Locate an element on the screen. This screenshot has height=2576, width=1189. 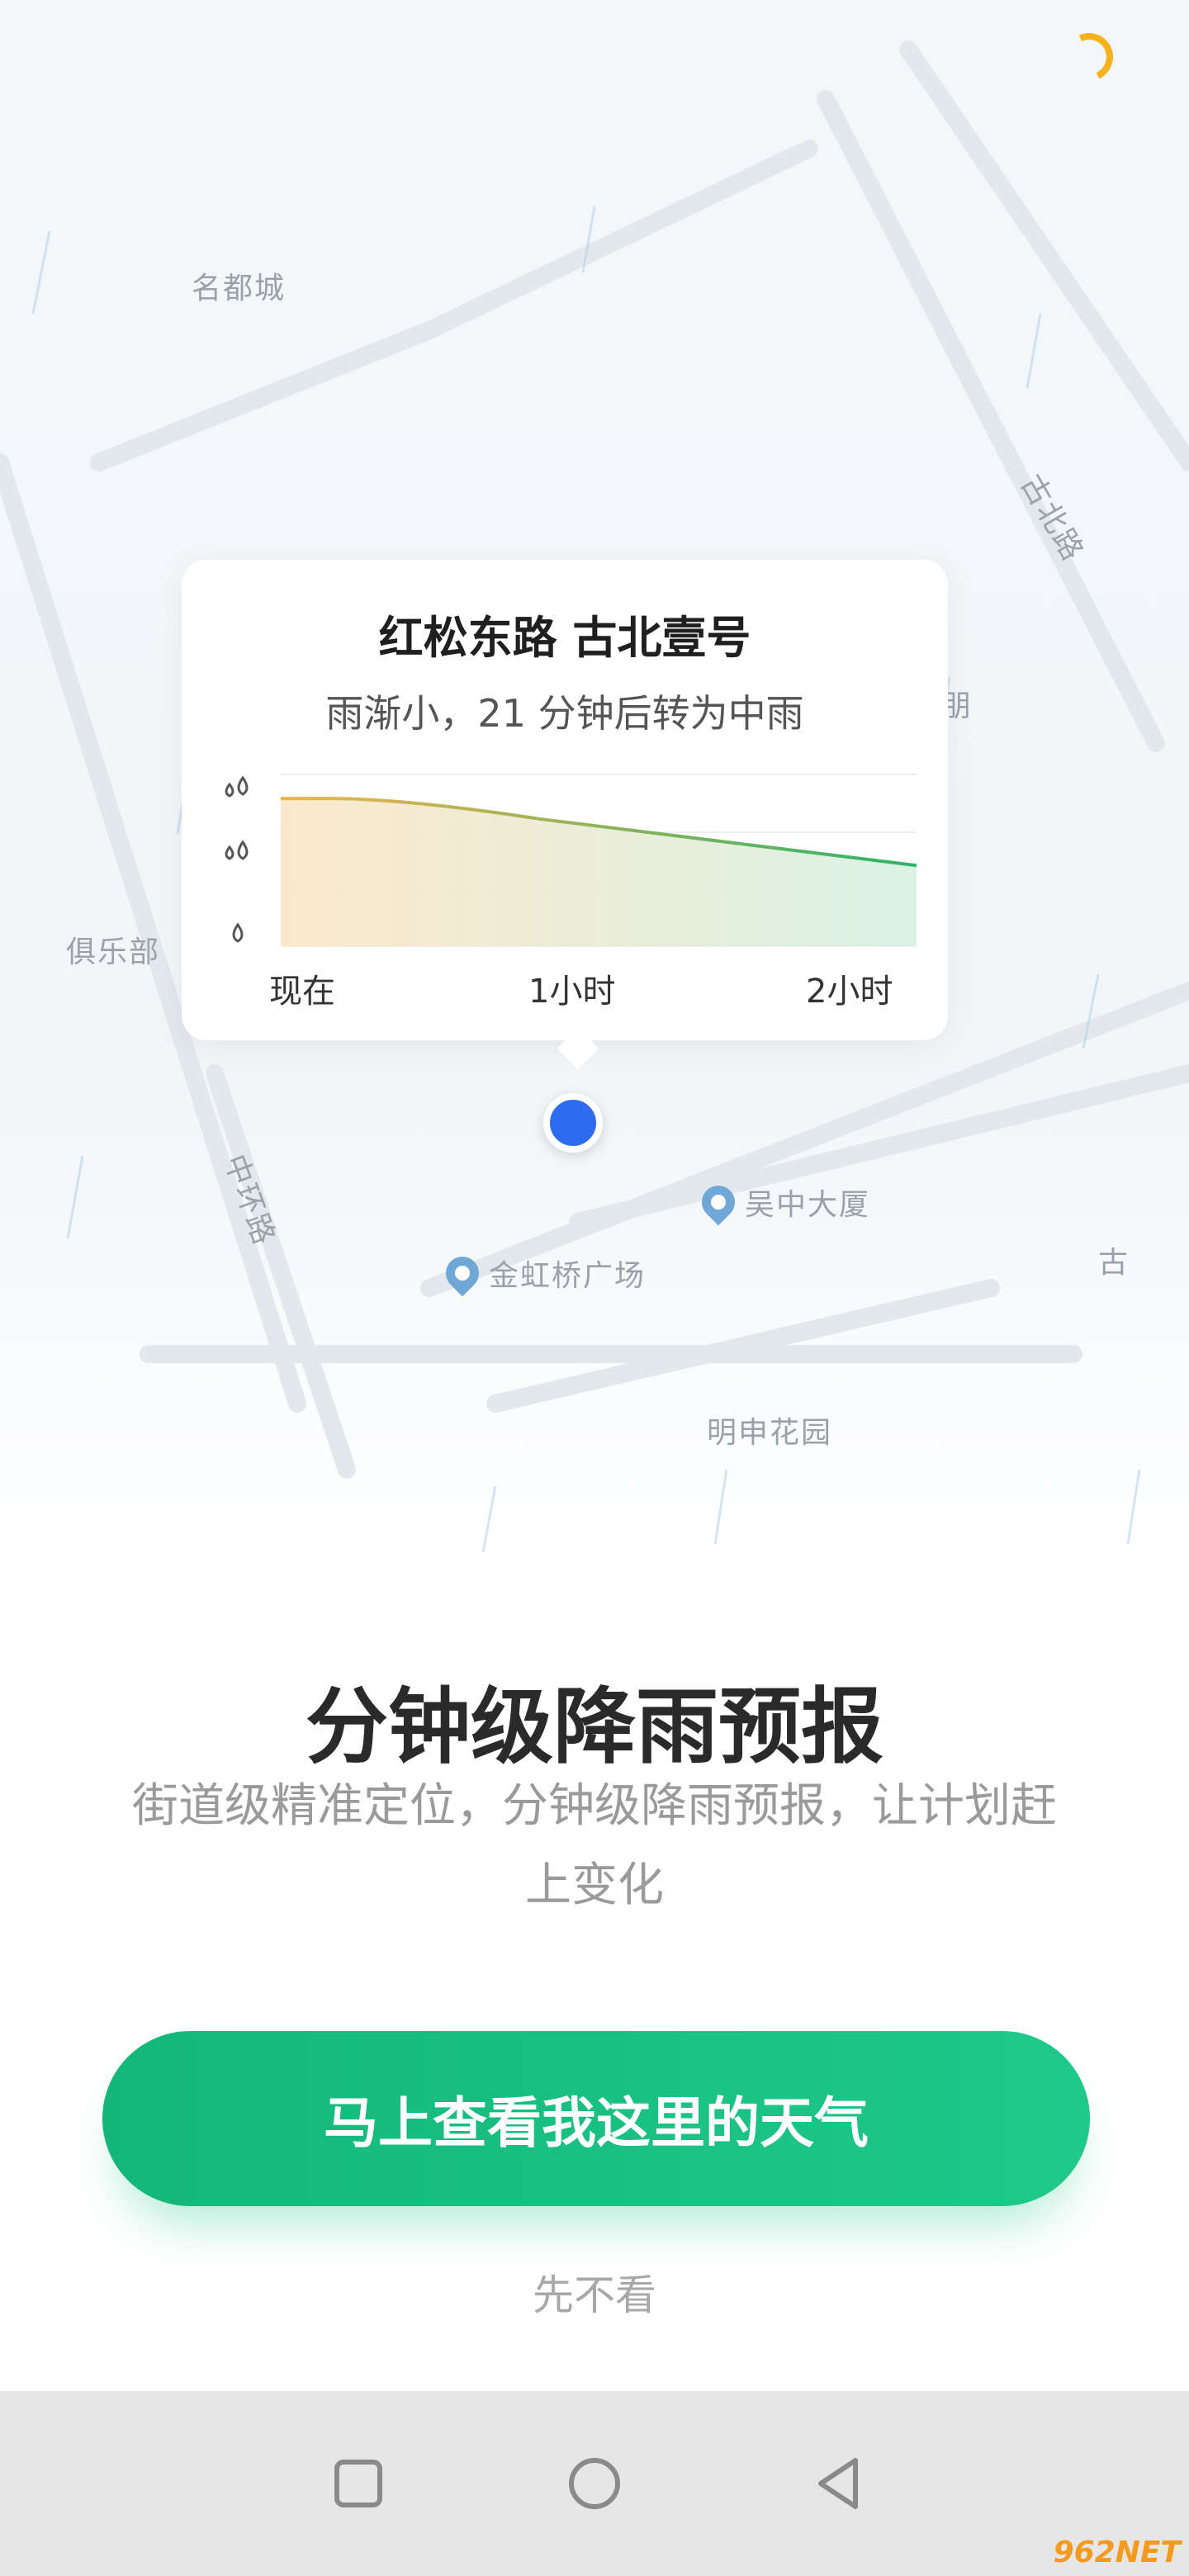
watermark-logo: 962NET is located at coordinates (1117, 2552).